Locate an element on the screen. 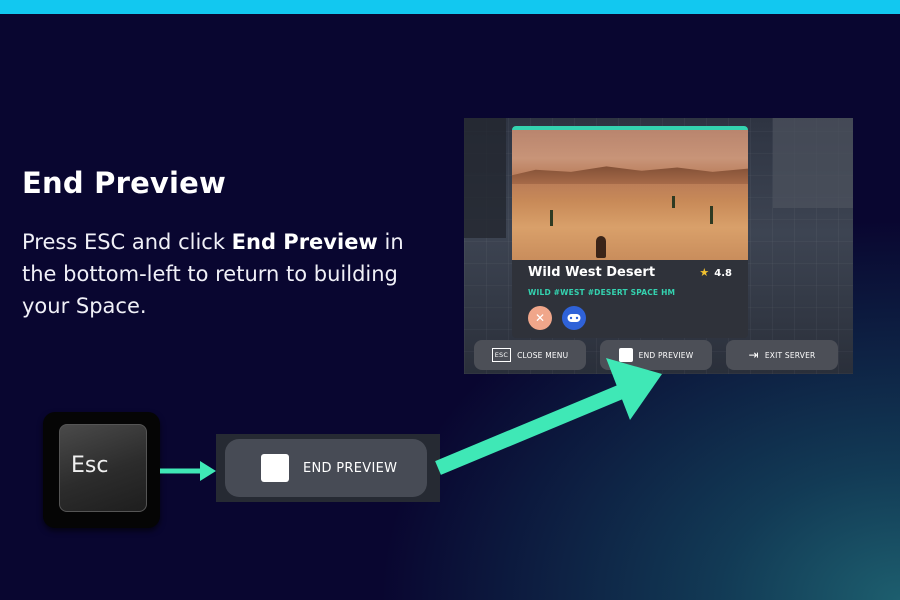 The width and height of the screenshot is (900, 600). end-preview-zoom: END PREVIEW is located at coordinates (328, 468).